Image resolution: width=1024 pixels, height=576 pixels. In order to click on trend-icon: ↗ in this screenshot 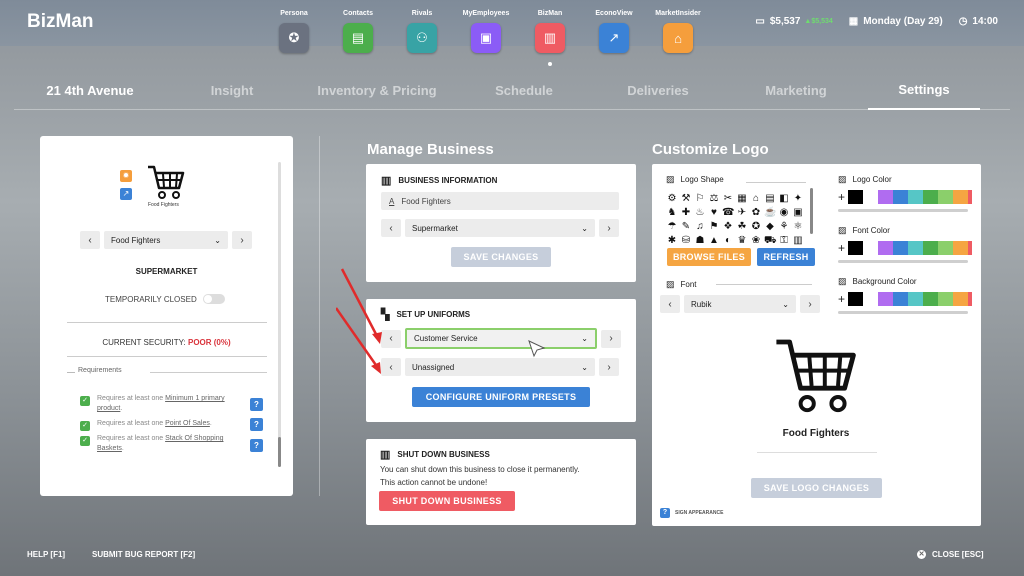, I will do `click(614, 38)`.